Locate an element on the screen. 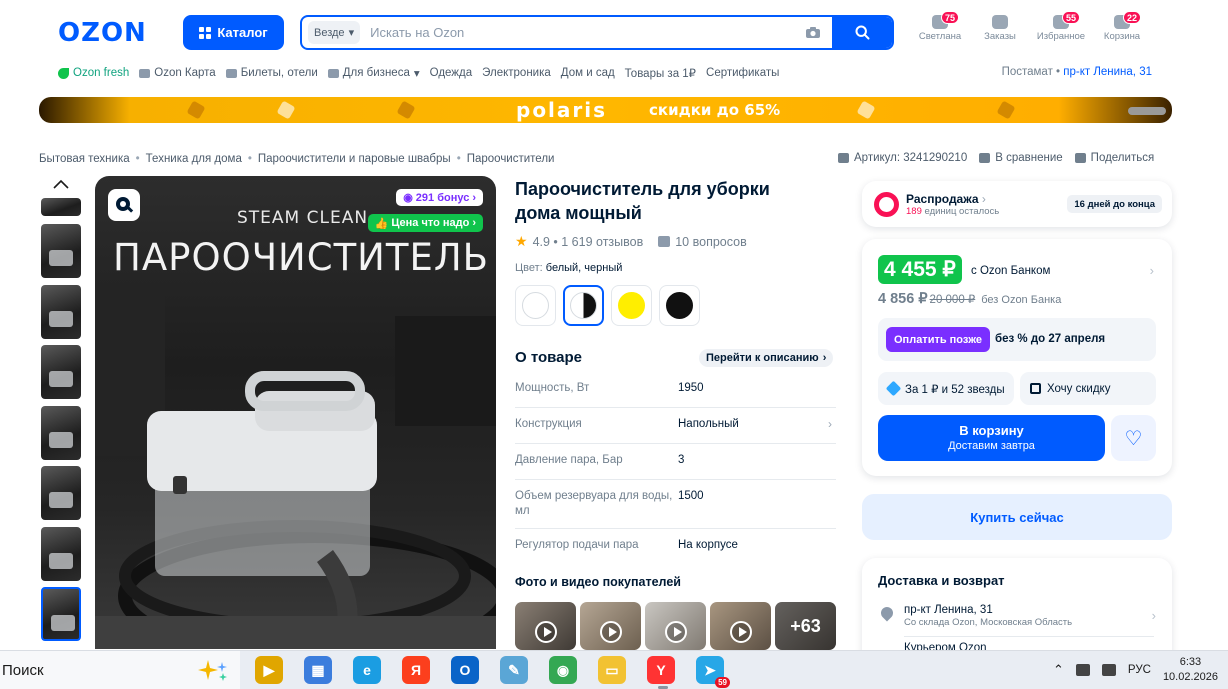 The width and height of the screenshot is (1228, 689). nav-item-one-ruble: Товары за 1₽ is located at coordinates (660, 73).